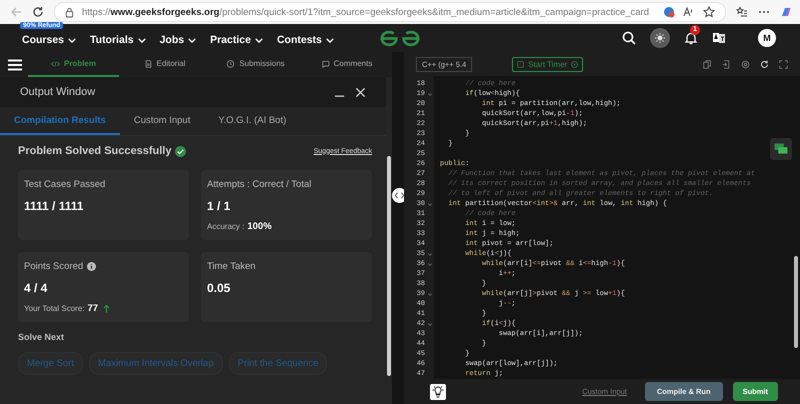 Image resolution: width=800 pixels, height=404 pixels. What do you see at coordinates (54, 308) in the screenshot?
I see `note-label: Your Total Score:` at bounding box center [54, 308].